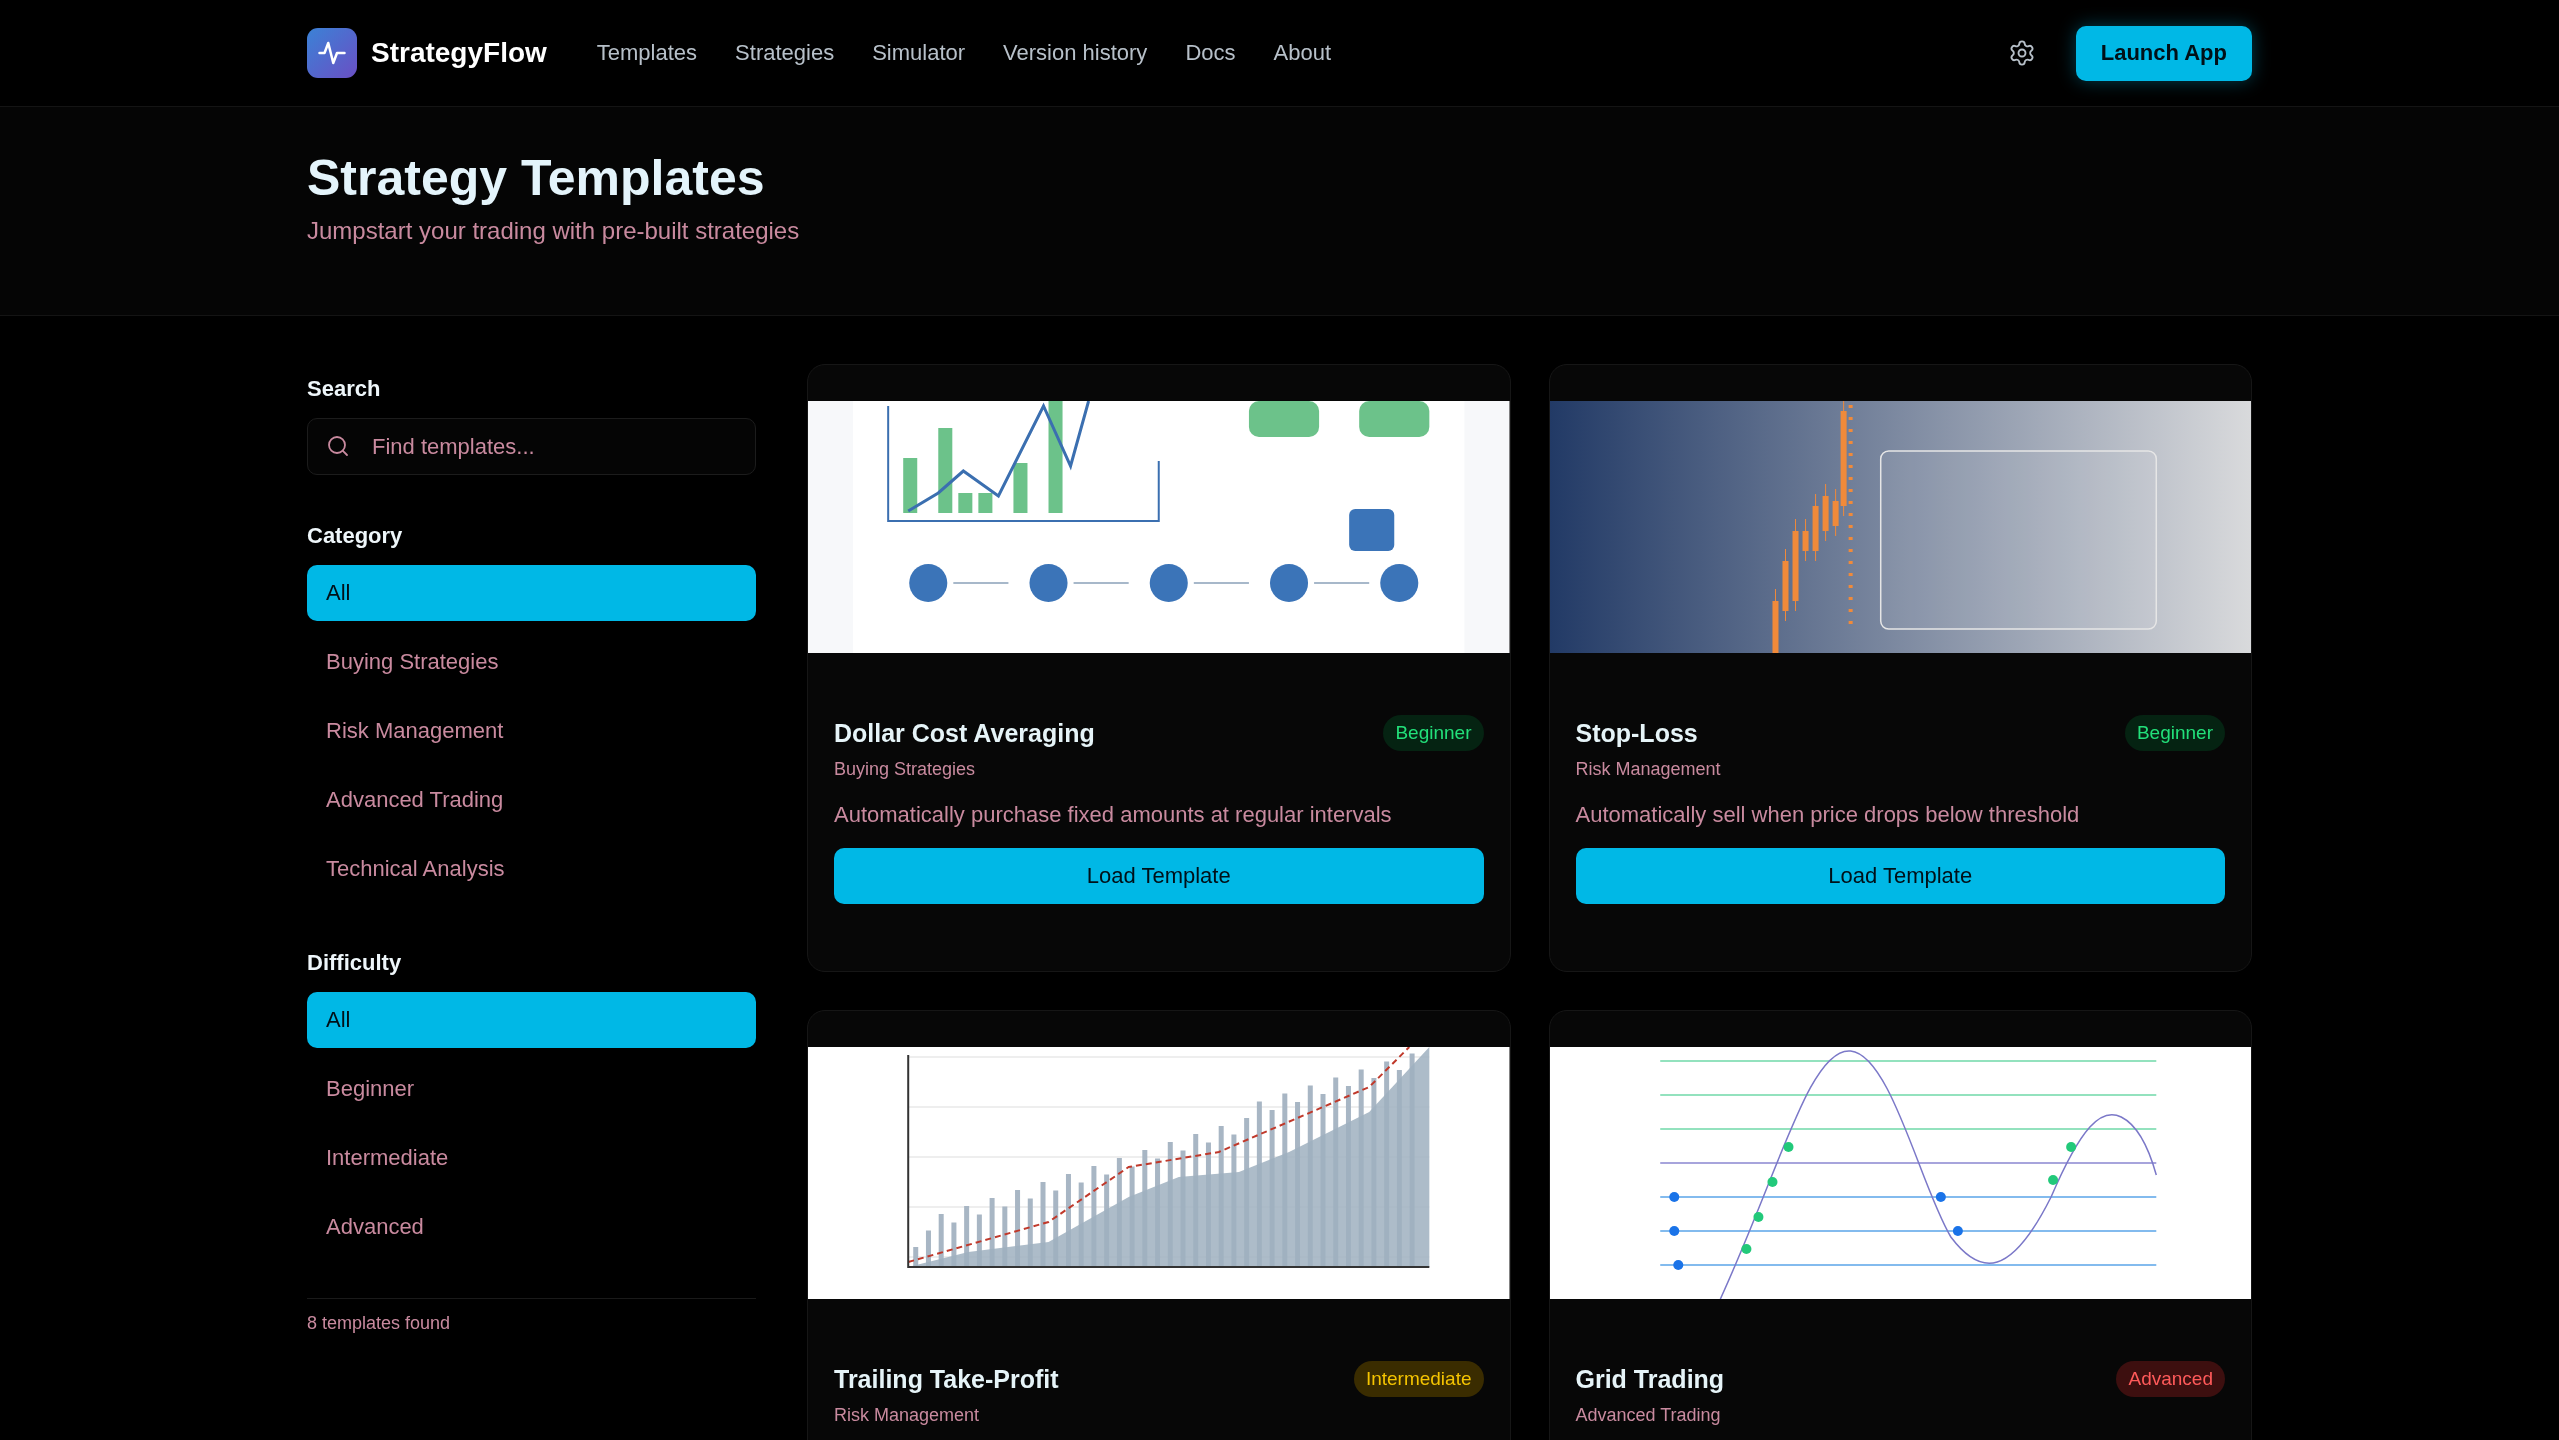 Image resolution: width=2559 pixels, height=1440 pixels. Describe the element at coordinates (531, 662) in the screenshot. I see `filter-option: Buying Strategies` at that location.